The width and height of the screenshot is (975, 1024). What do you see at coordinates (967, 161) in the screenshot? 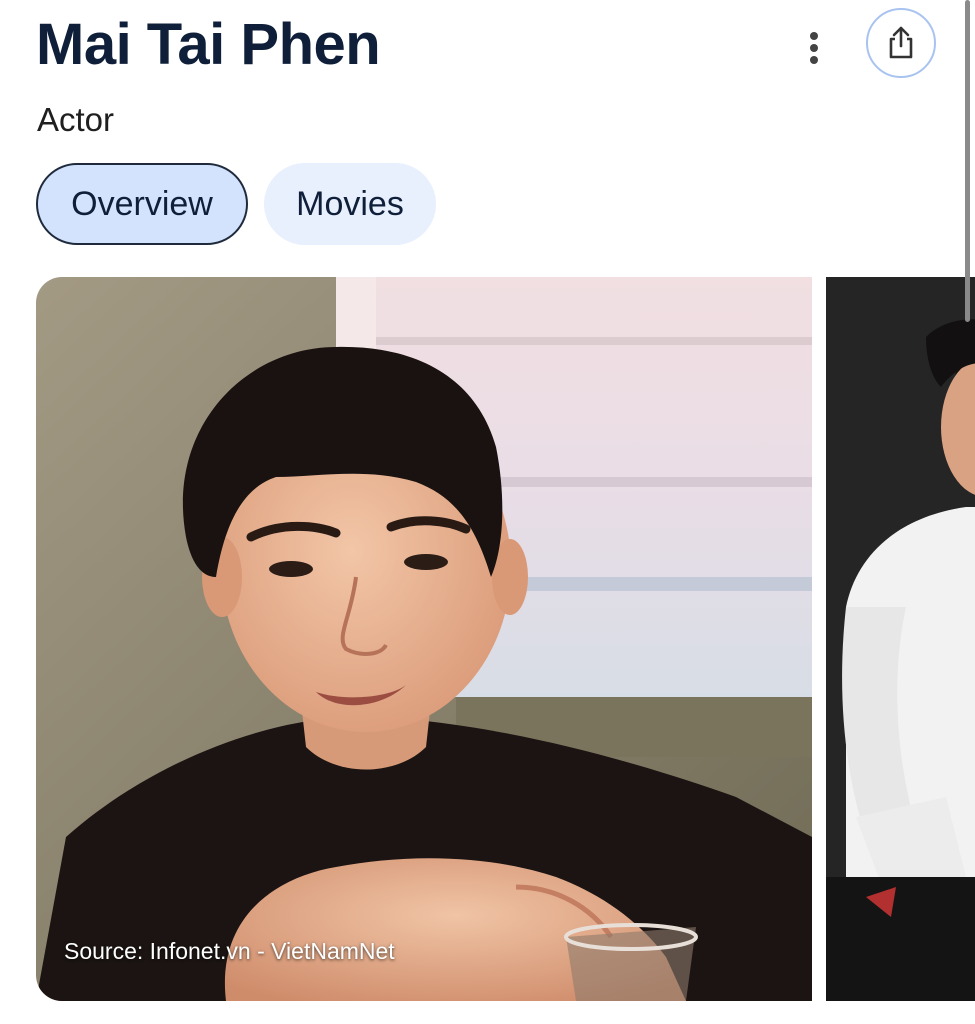
I see `scrollbar` at bounding box center [967, 161].